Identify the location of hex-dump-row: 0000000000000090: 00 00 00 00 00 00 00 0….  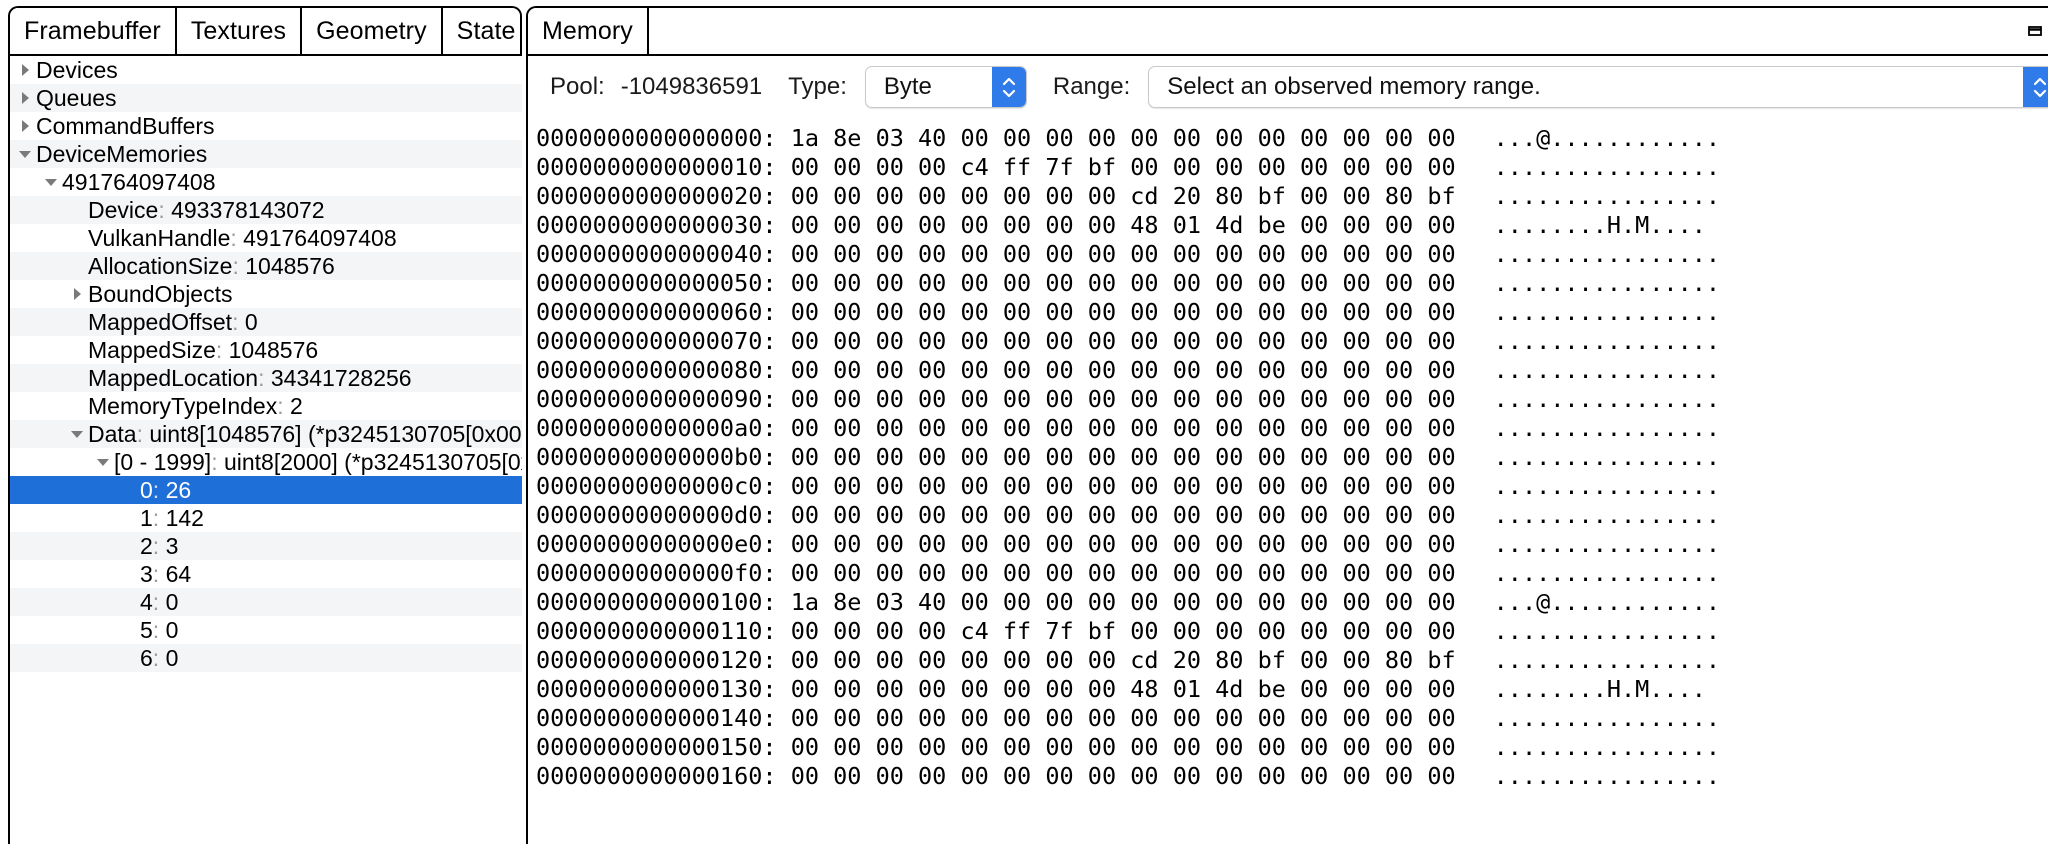
(1292, 399).